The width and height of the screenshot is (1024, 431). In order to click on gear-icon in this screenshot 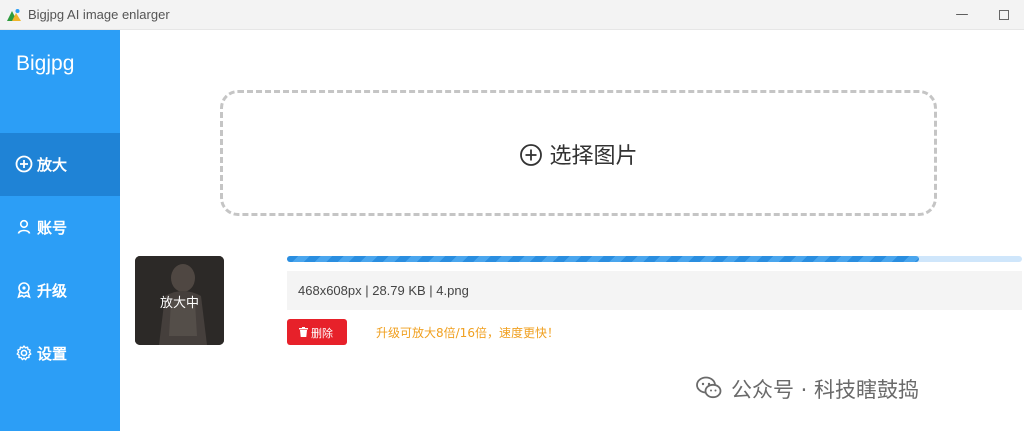, I will do `click(24, 353)`.